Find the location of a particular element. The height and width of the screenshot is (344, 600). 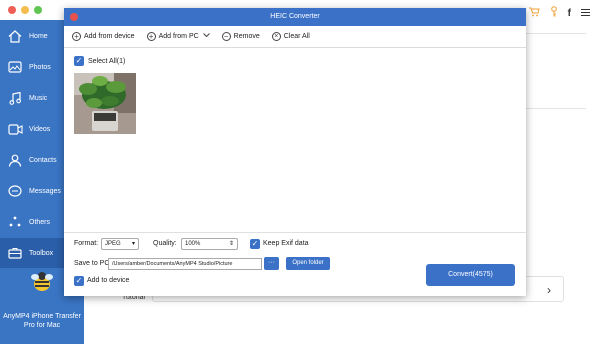

sidebar-item-label: Messages is located at coordinates (45, 191).